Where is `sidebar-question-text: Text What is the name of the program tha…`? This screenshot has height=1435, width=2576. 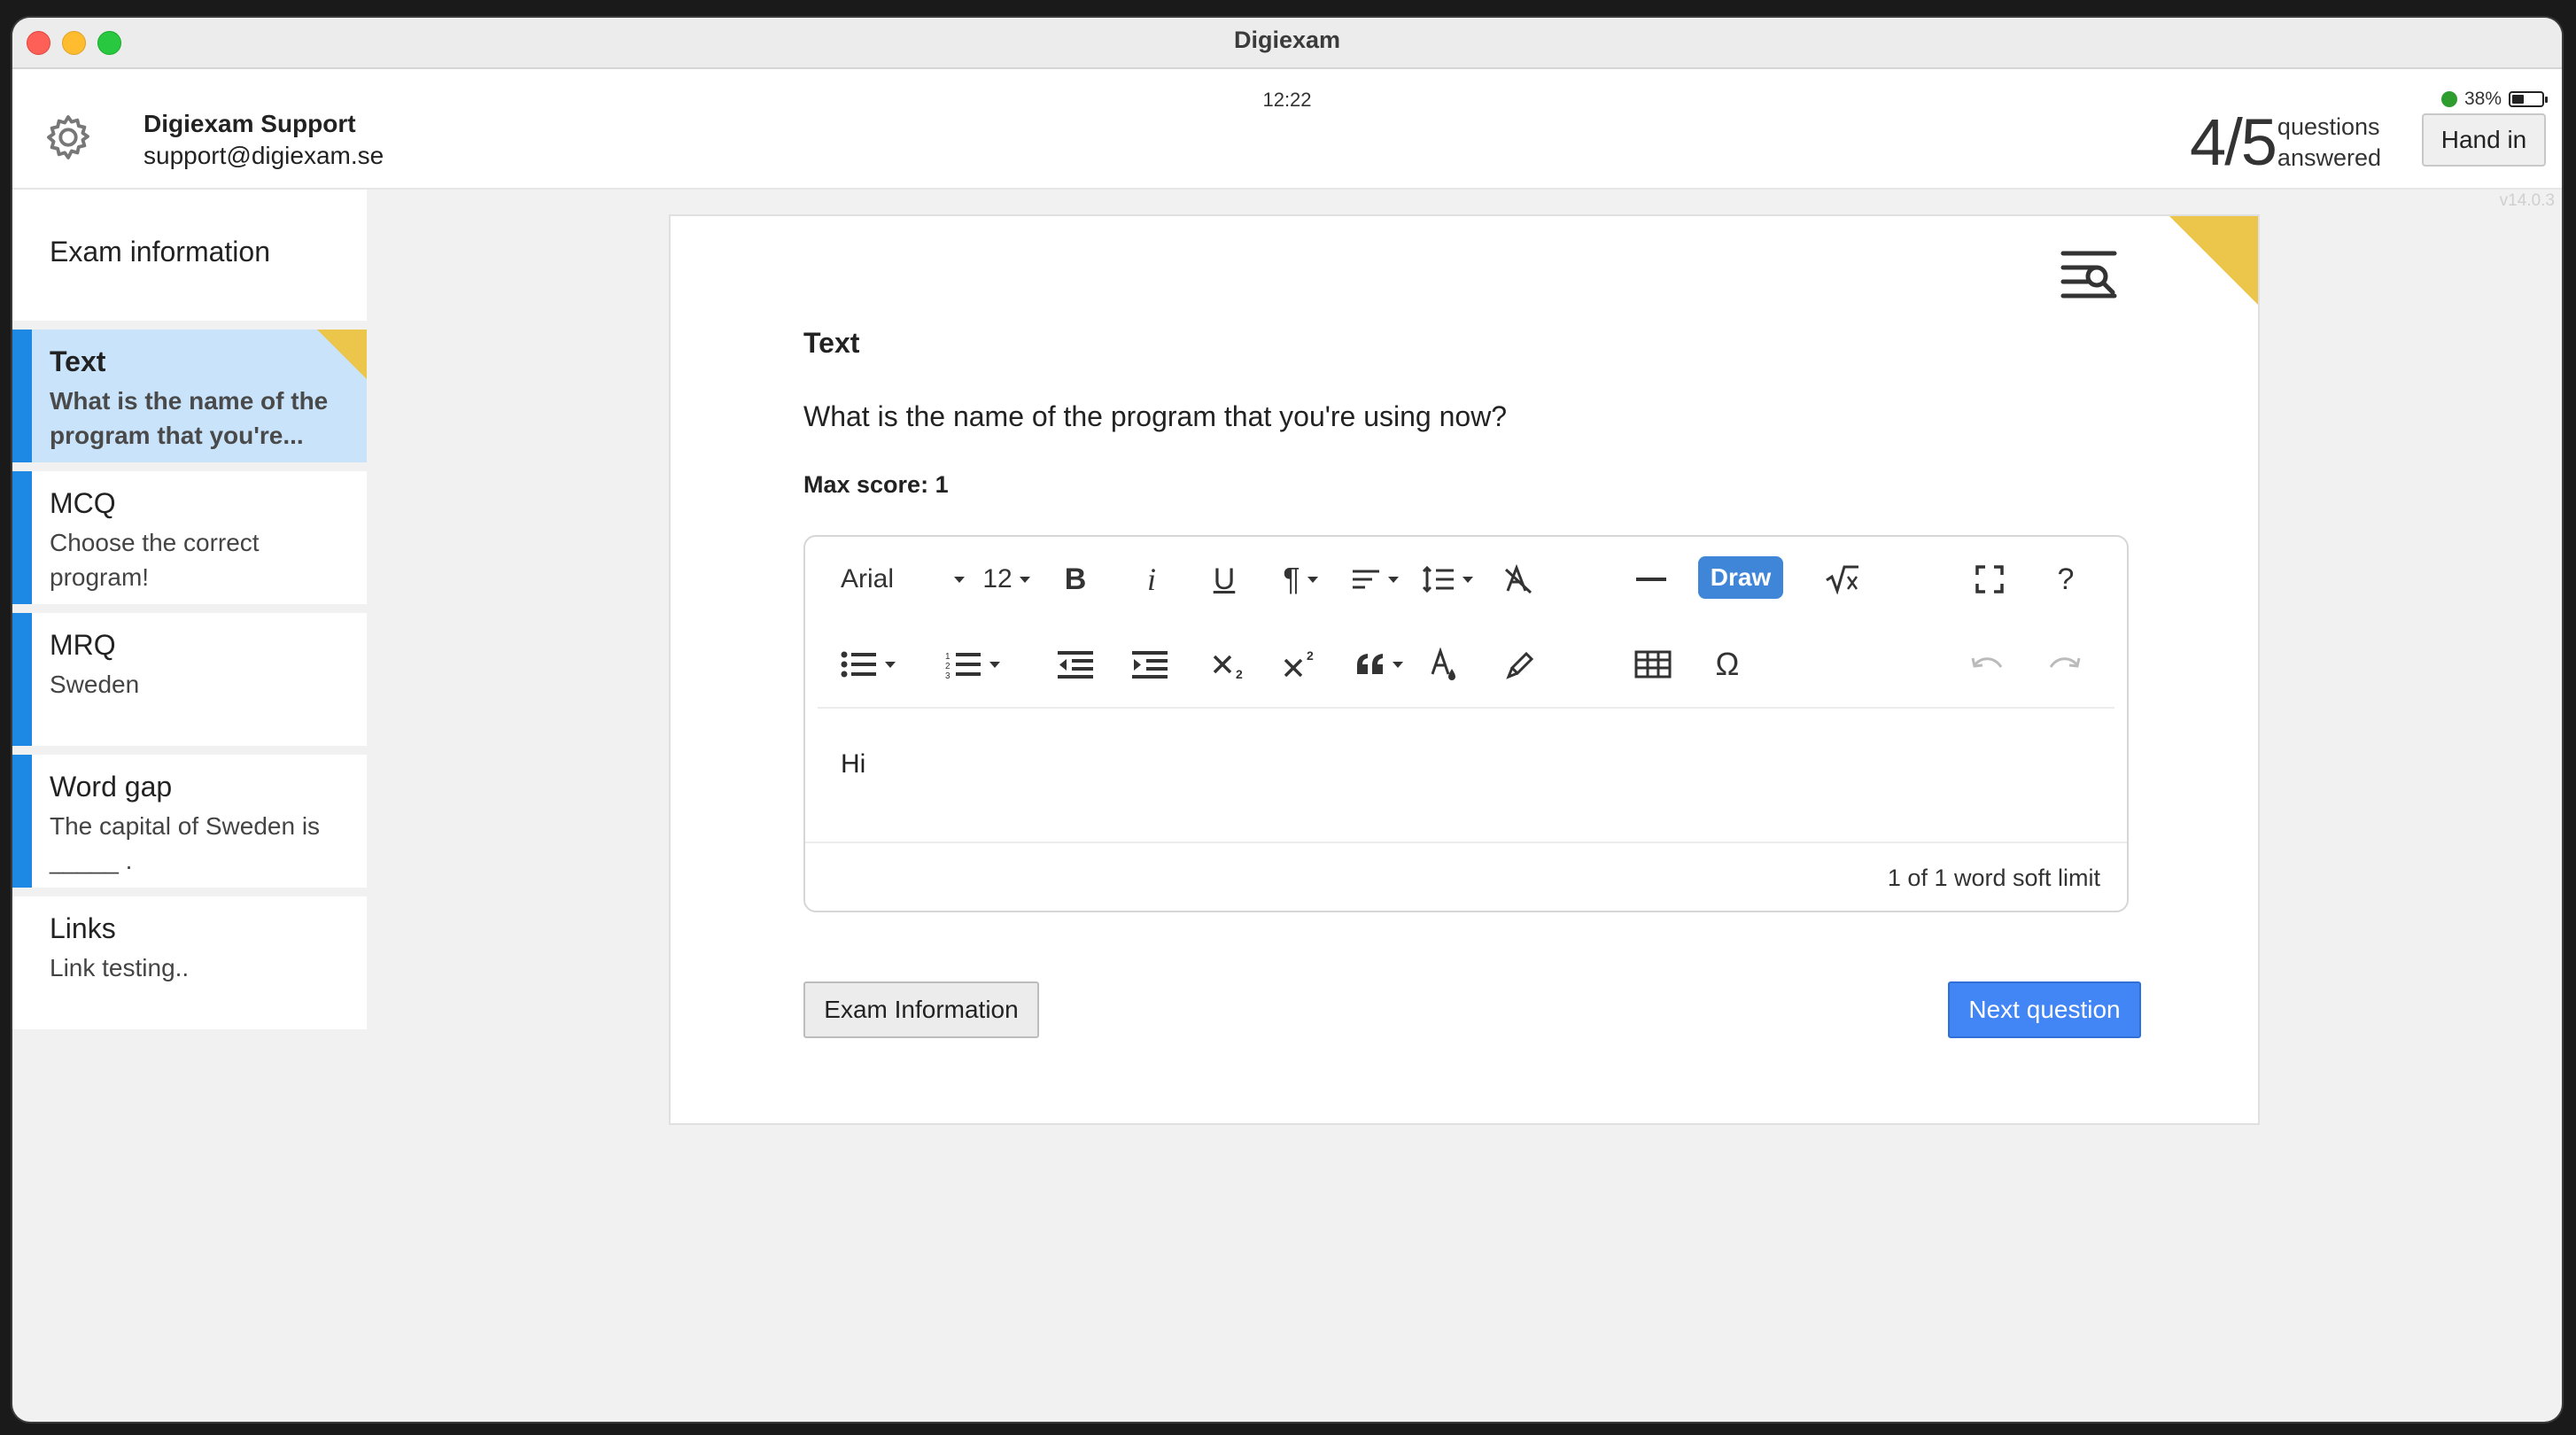
sidebar-question-text: Text What is the name of the program tha… is located at coordinates (189, 396).